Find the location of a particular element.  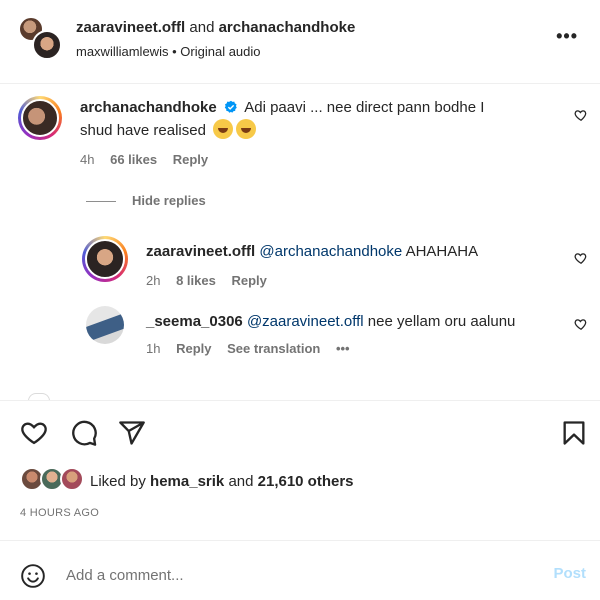

post-timestamp: 4 HOURS AGO is located at coordinates (59, 513).